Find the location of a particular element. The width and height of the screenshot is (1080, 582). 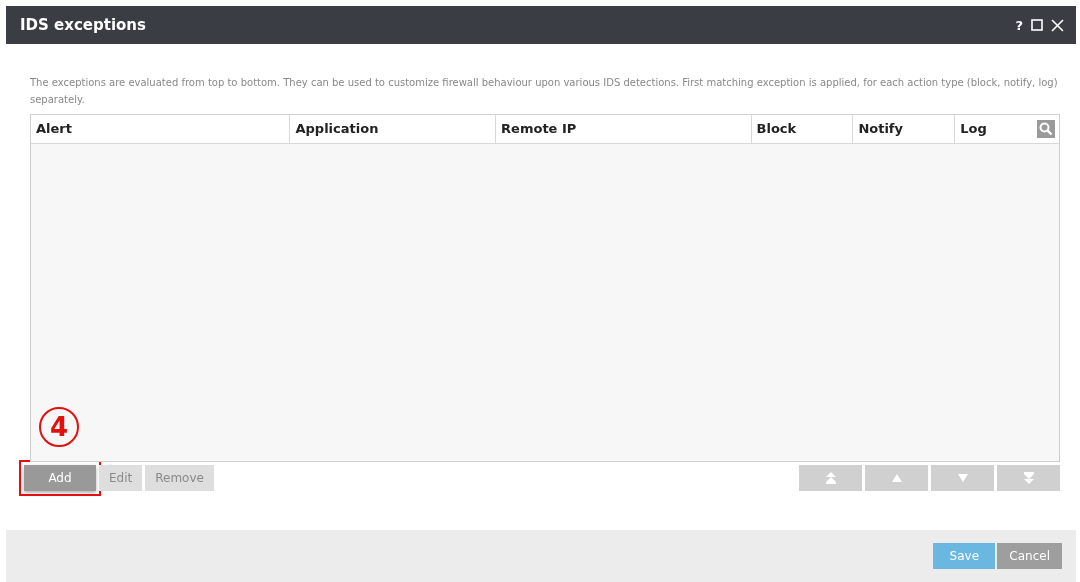

column-header: Block is located at coordinates (802, 129).